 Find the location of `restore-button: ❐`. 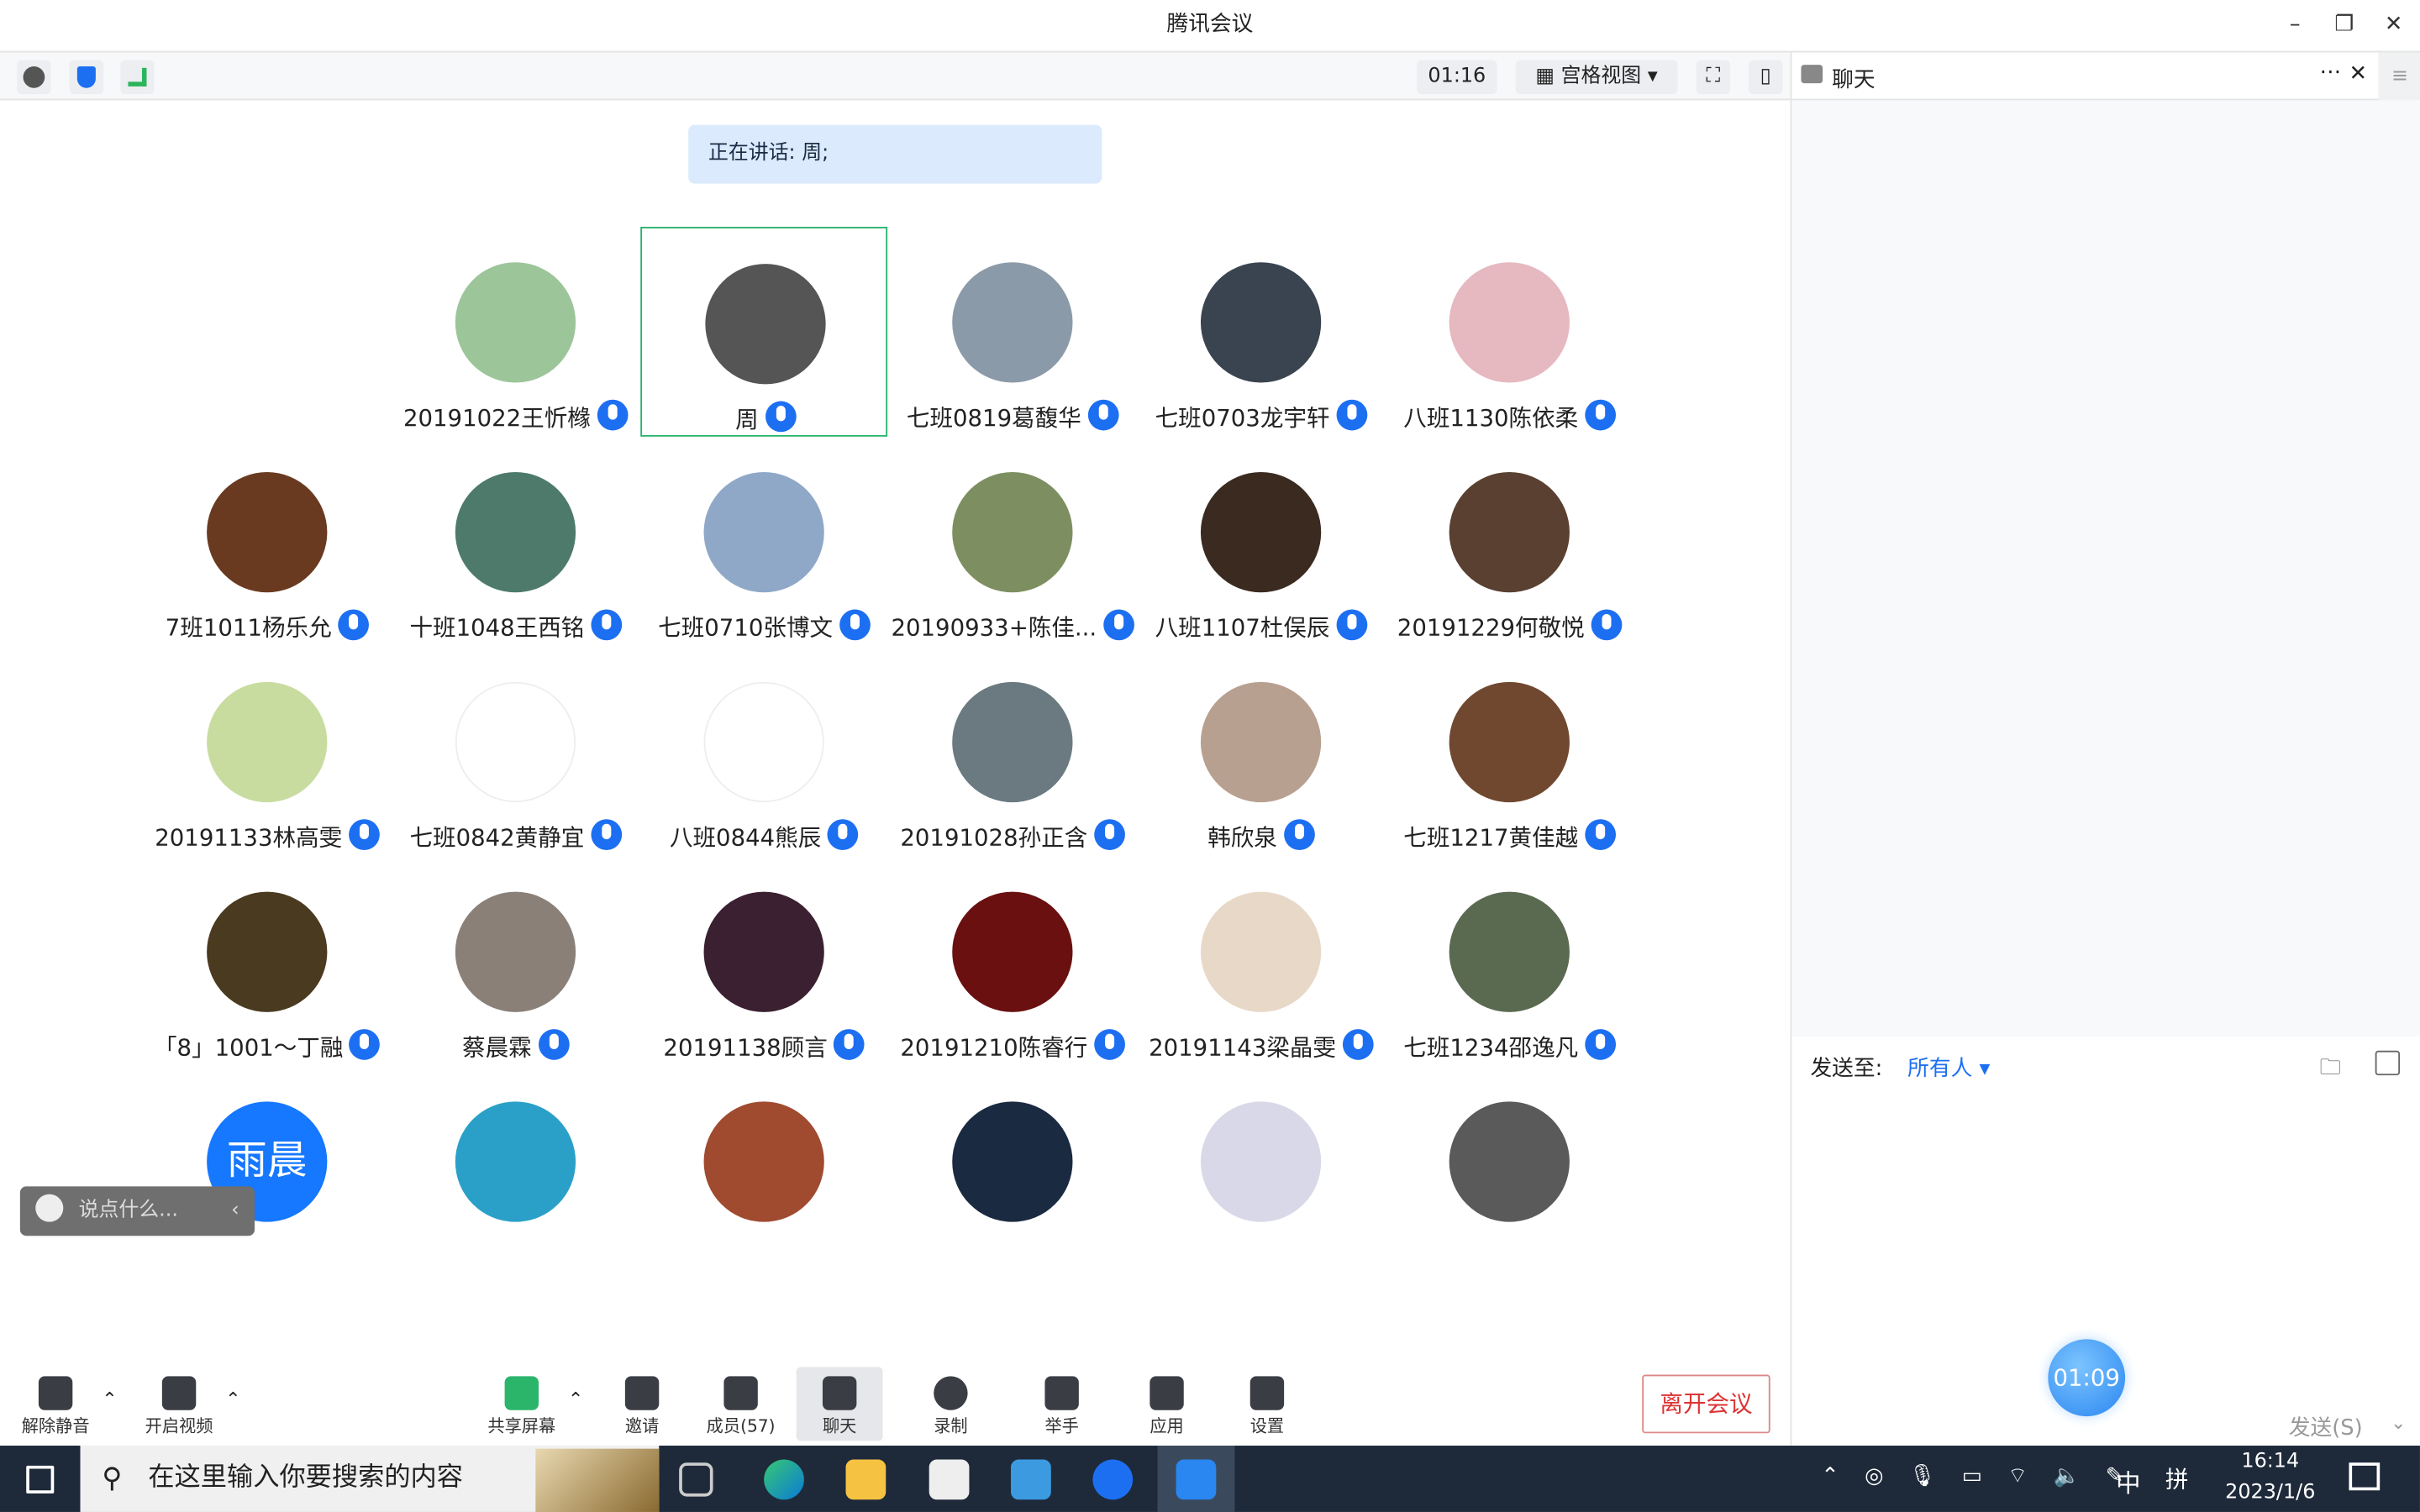

restore-button: ❐ is located at coordinates (2344, 25).